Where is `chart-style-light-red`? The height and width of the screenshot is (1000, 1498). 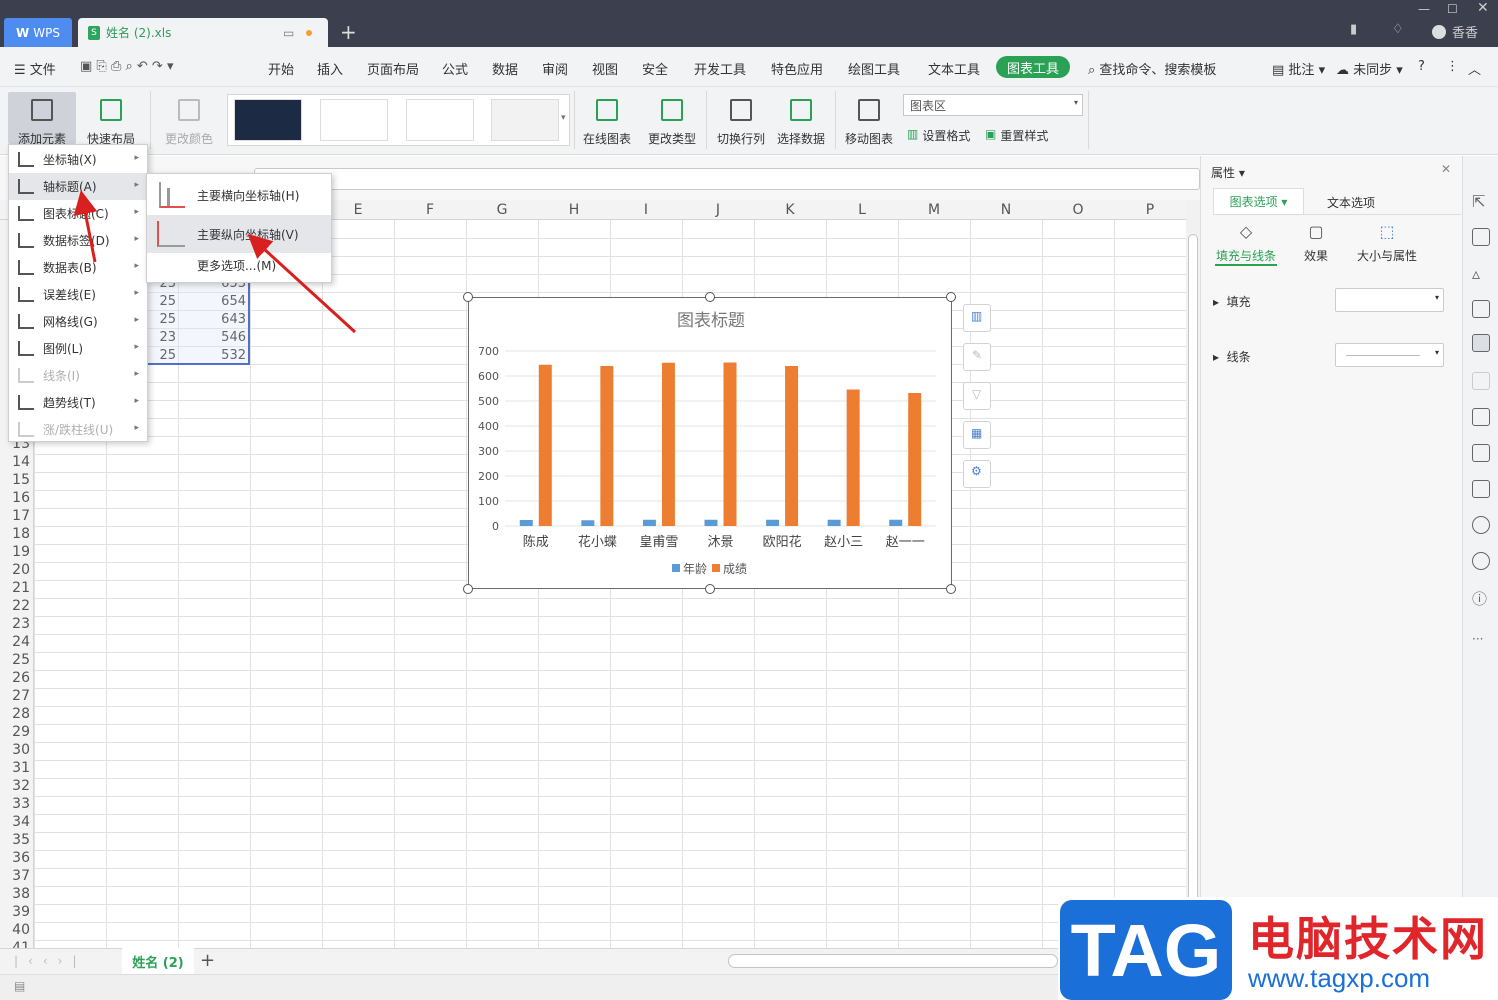
chart-style-light-red is located at coordinates (354, 120).